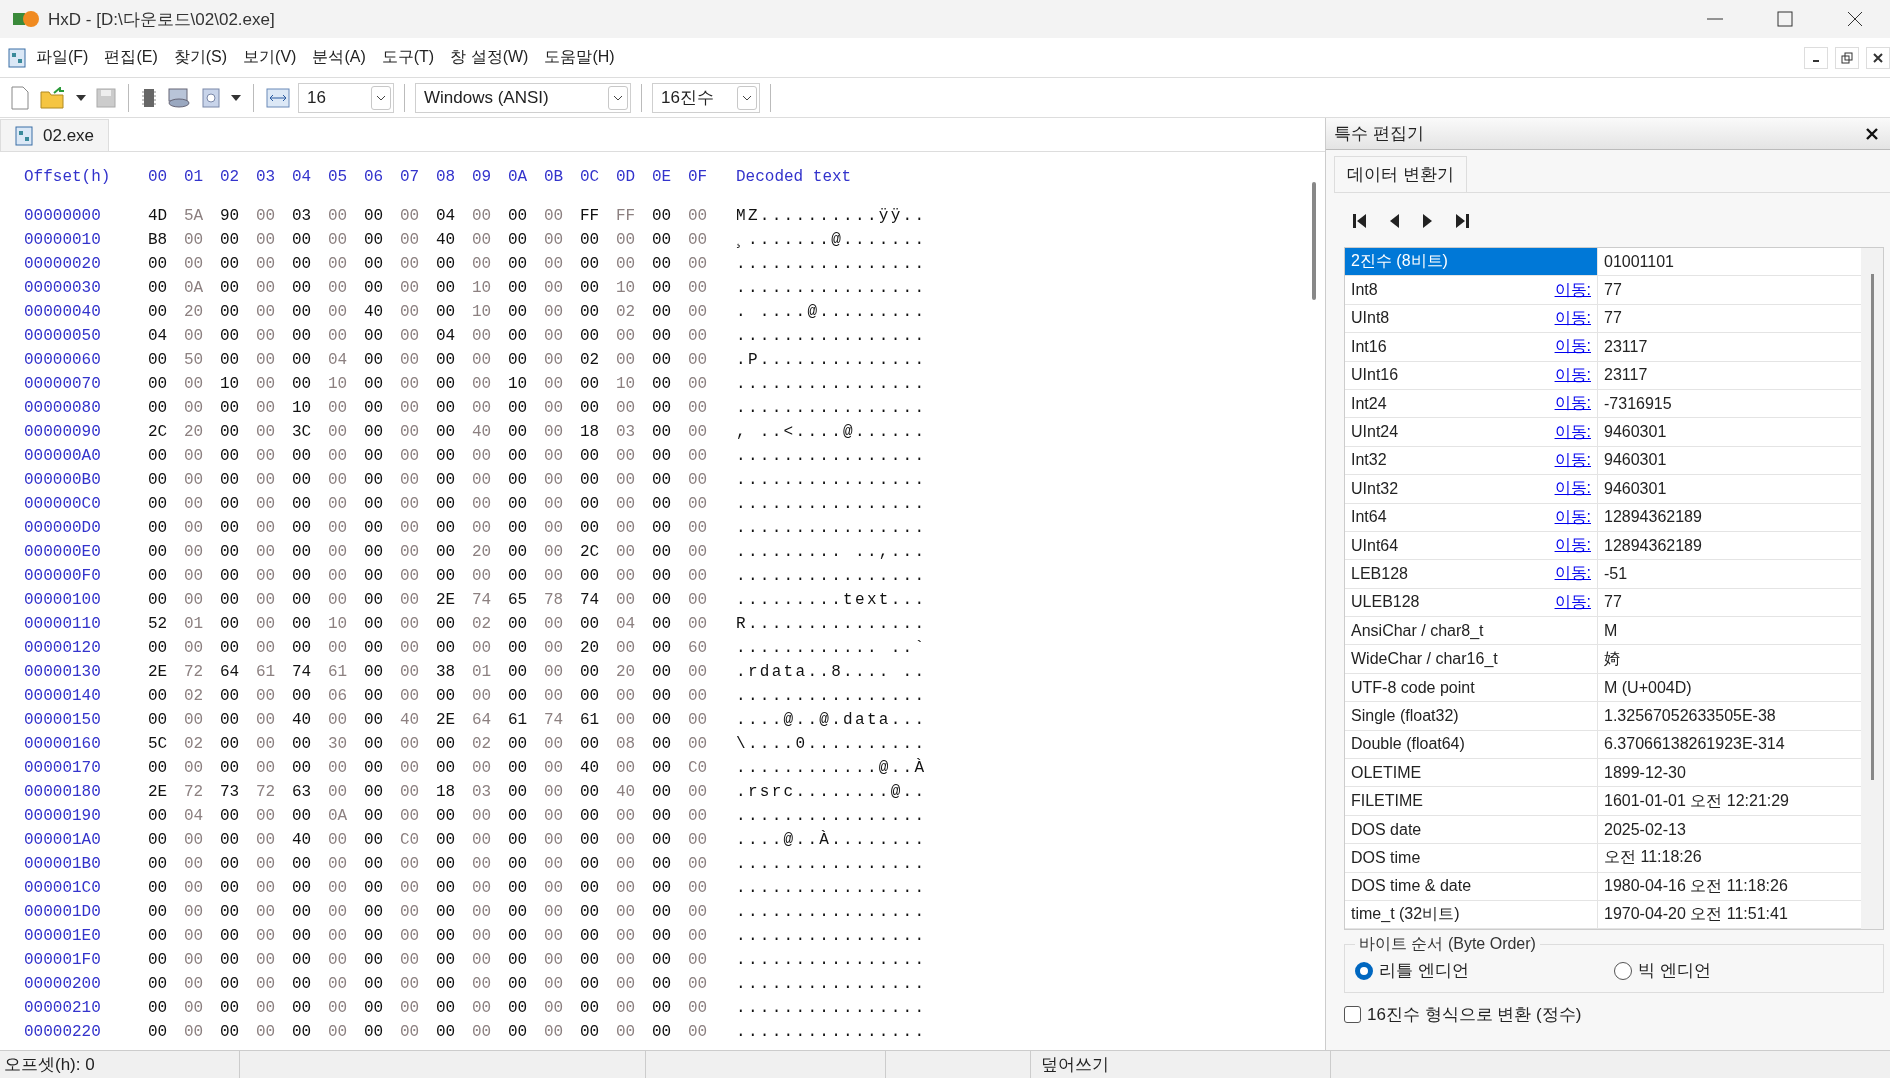 Image resolution: width=1890 pixels, height=1078 pixels. What do you see at coordinates (1729, 858) in the screenshot?
I see `value-cell: 오전 11:18:26` at bounding box center [1729, 858].